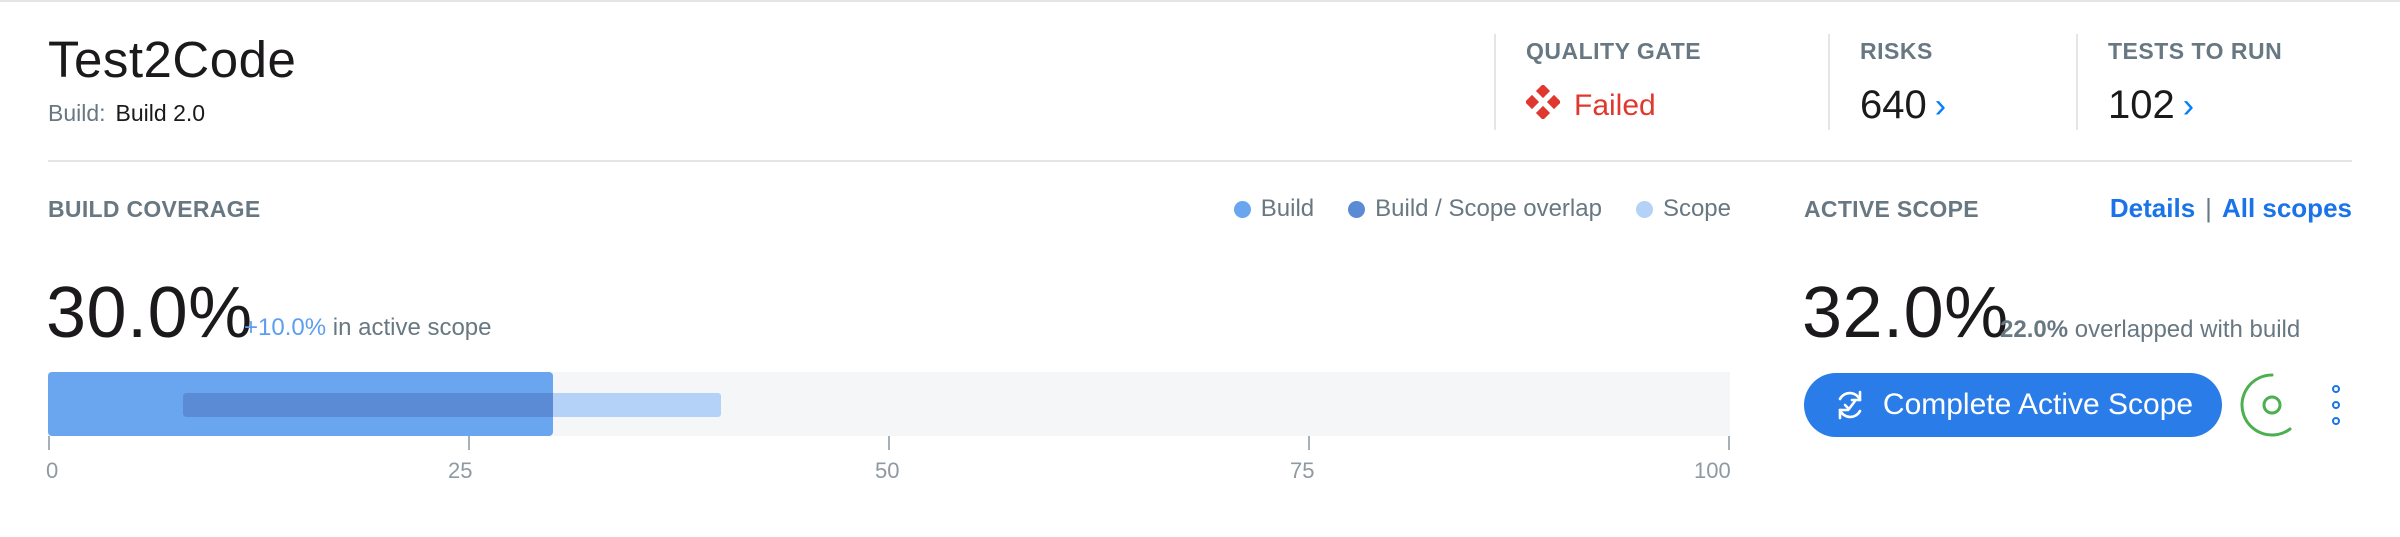 The height and width of the screenshot is (537, 2400). I want to click on coverage-axis, so click(889, 443).